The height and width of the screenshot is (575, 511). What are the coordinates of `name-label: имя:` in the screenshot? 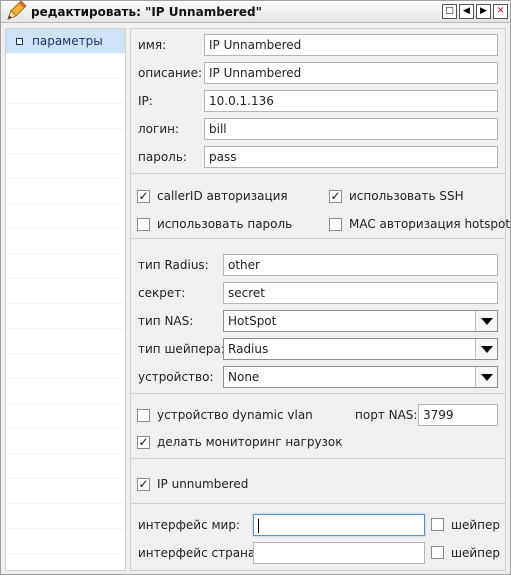 It's located at (152, 45).